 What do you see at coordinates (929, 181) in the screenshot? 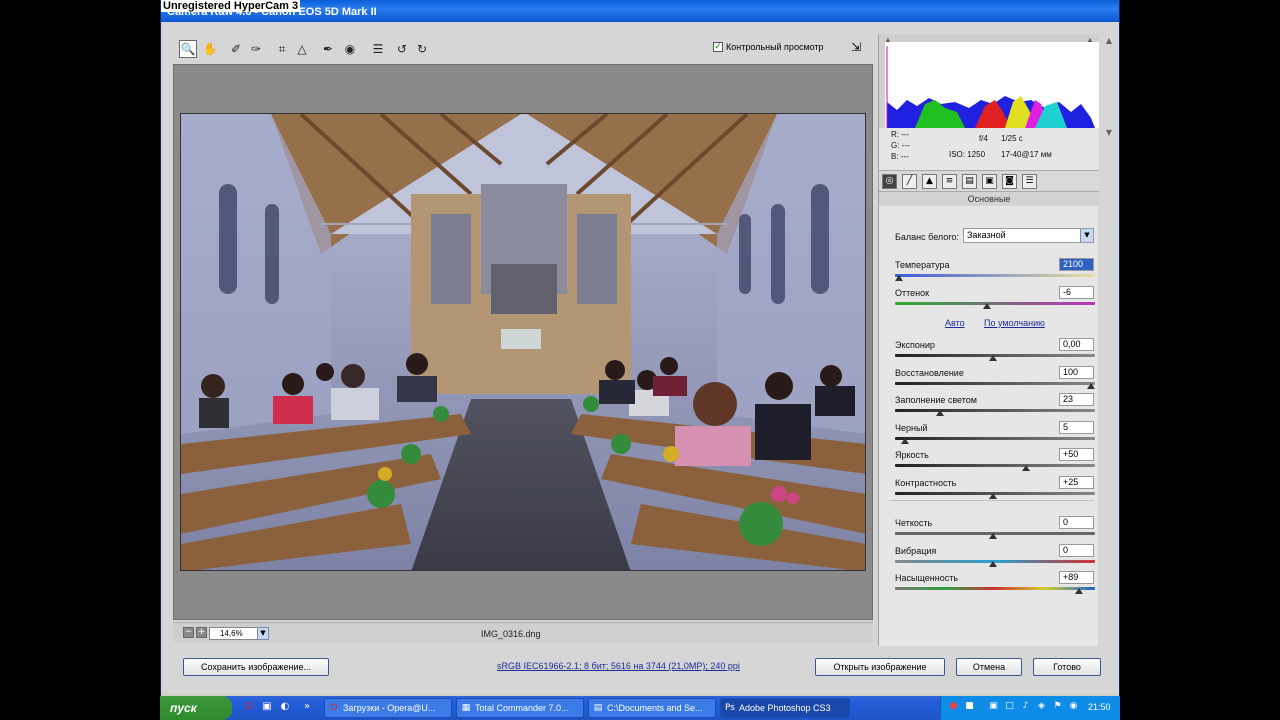
I see `tab-detail-icon: ▲` at bounding box center [929, 181].